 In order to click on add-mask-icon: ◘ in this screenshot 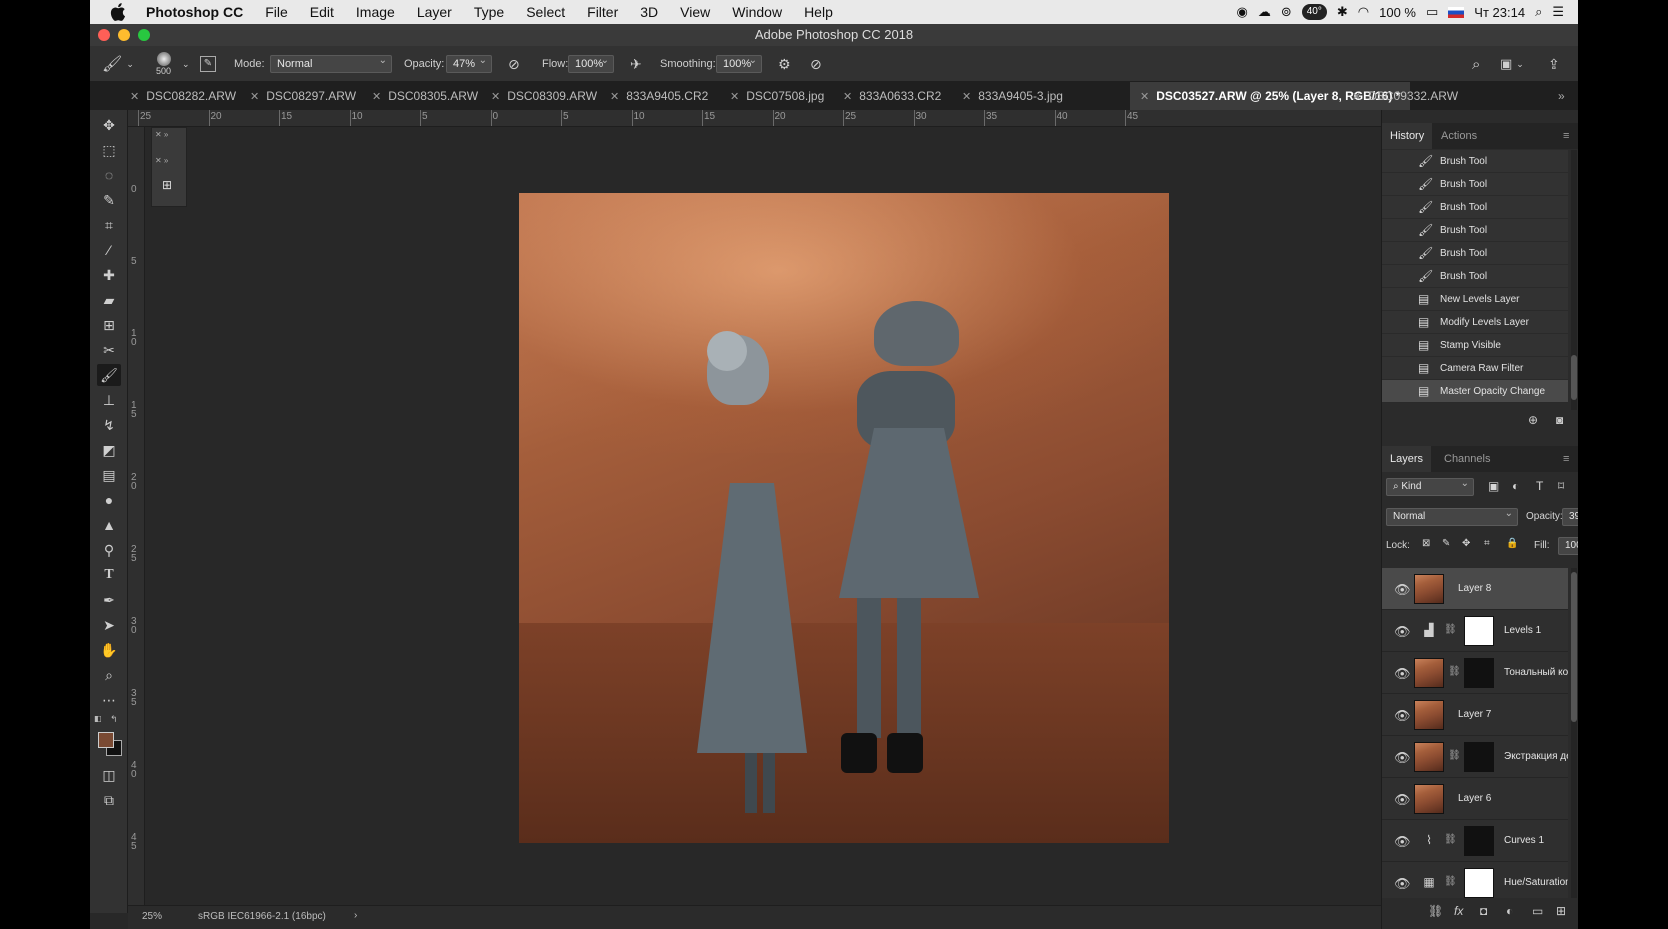, I will do `click(1483, 911)`.